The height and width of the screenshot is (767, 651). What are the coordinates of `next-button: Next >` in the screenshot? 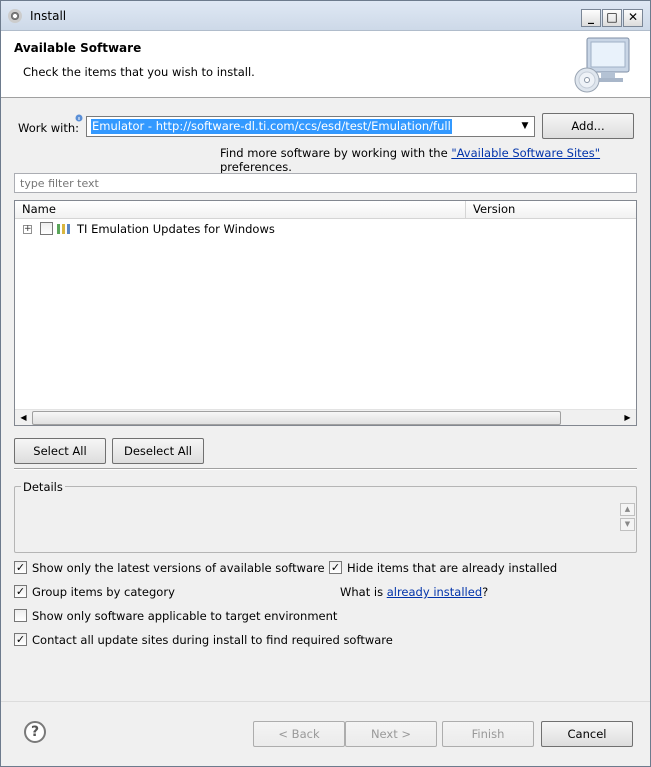 It's located at (391, 734).